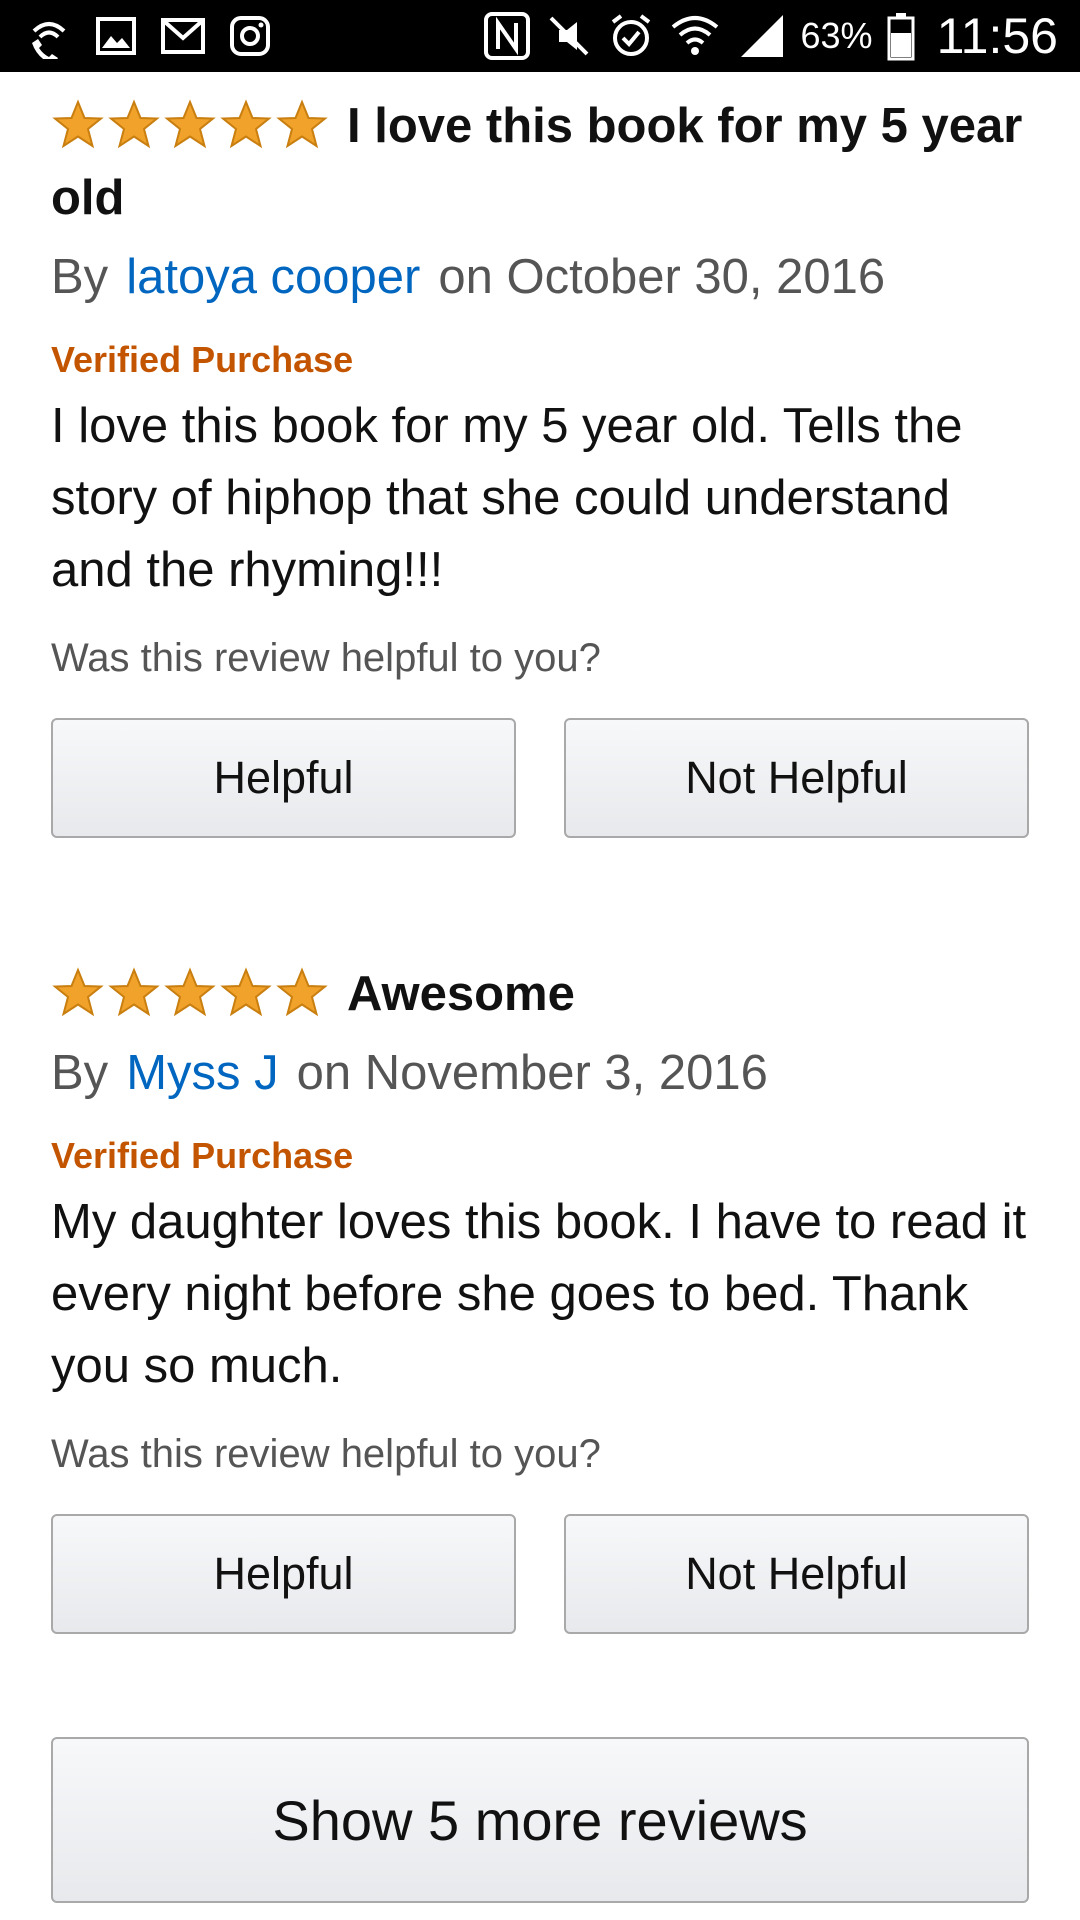 This screenshot has width=1080, height=1920. I want to click on vibrate-off-icon, so click(569, 36).